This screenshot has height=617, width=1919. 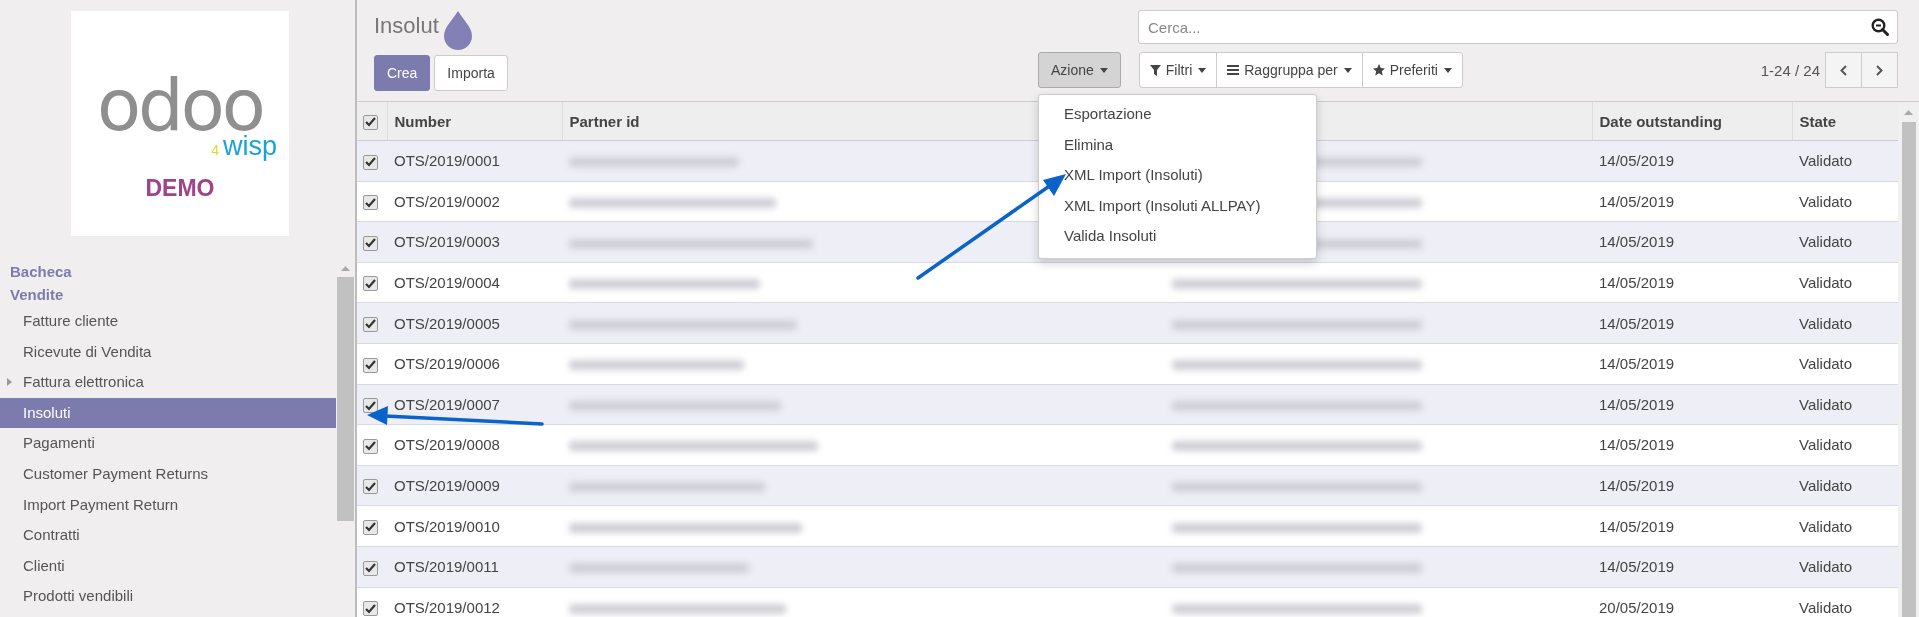 What do you see at coordinates (1660, 121) in the screenshot?
I see `column-header: Date outstanding` at bounding box center [1660, 121].